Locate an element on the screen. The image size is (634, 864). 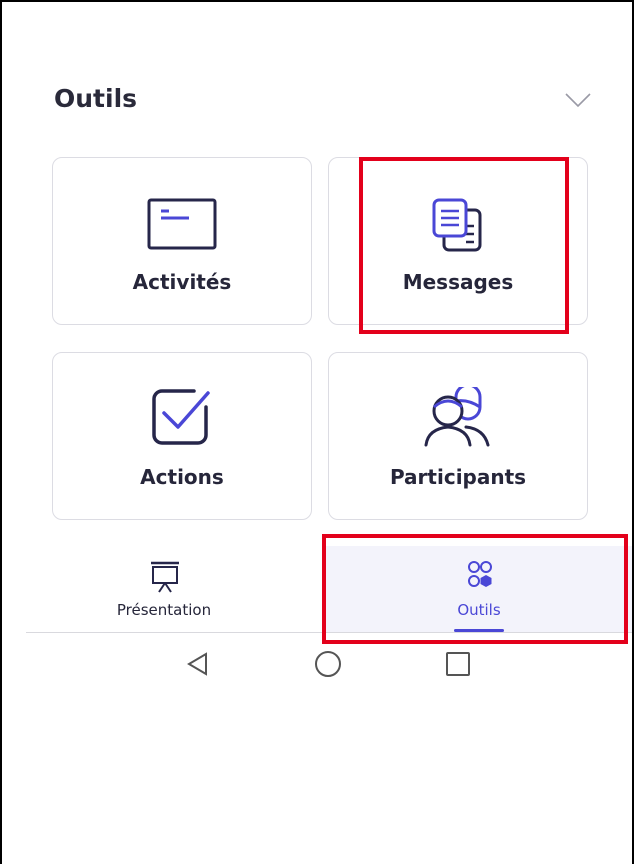
system-nav-bar is located at coordinates (317, 664).